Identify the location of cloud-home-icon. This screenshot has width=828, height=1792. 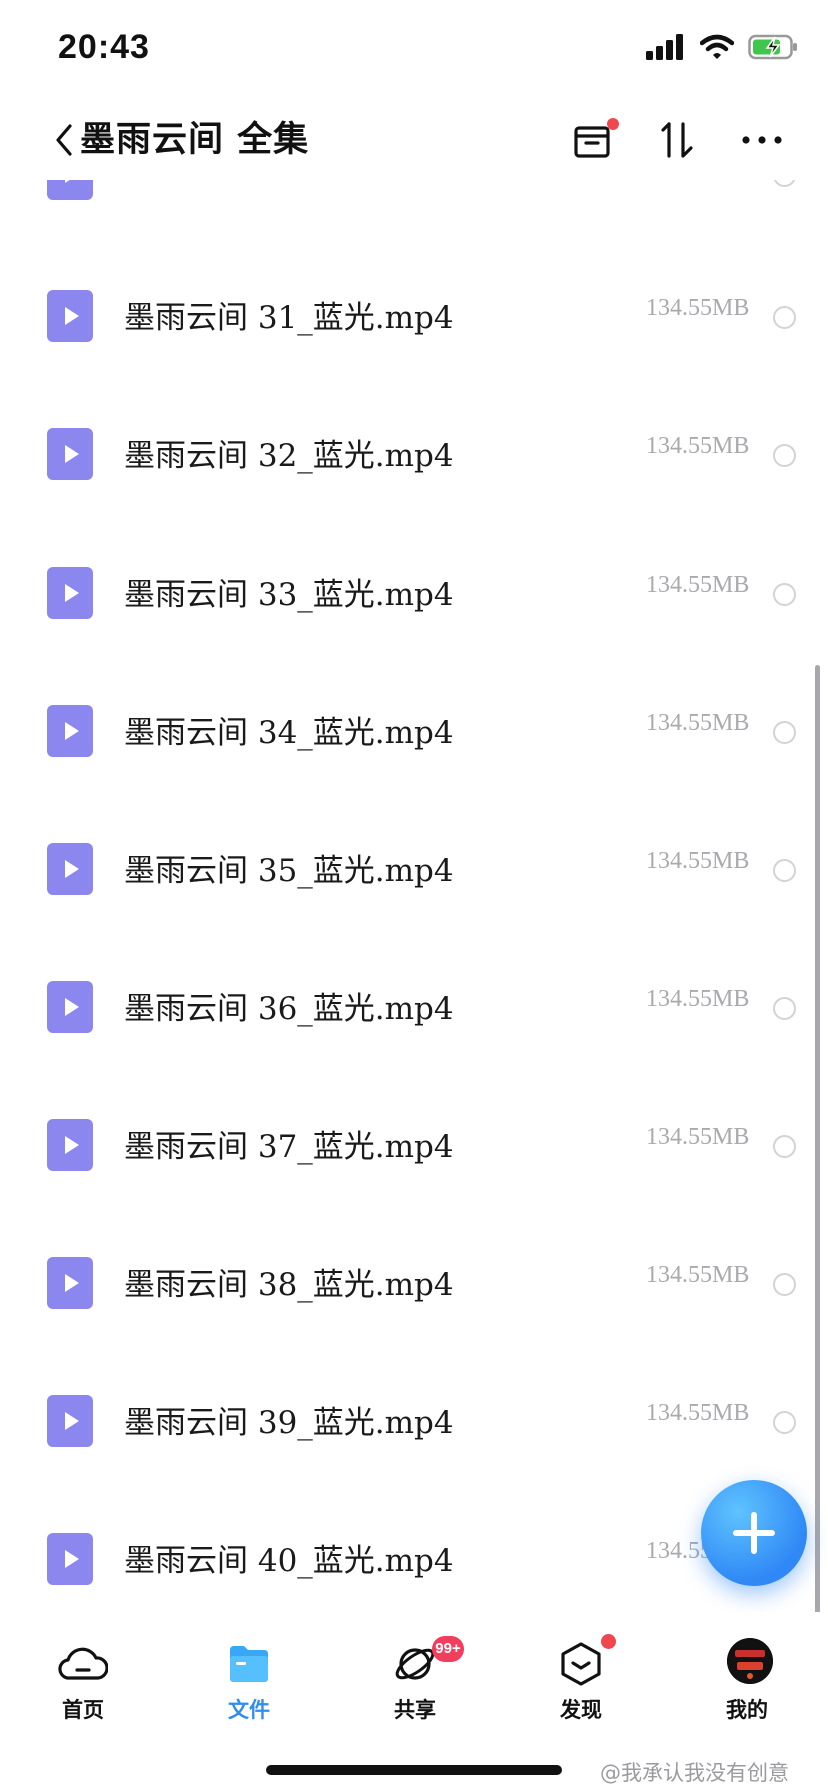
(83, 1663).